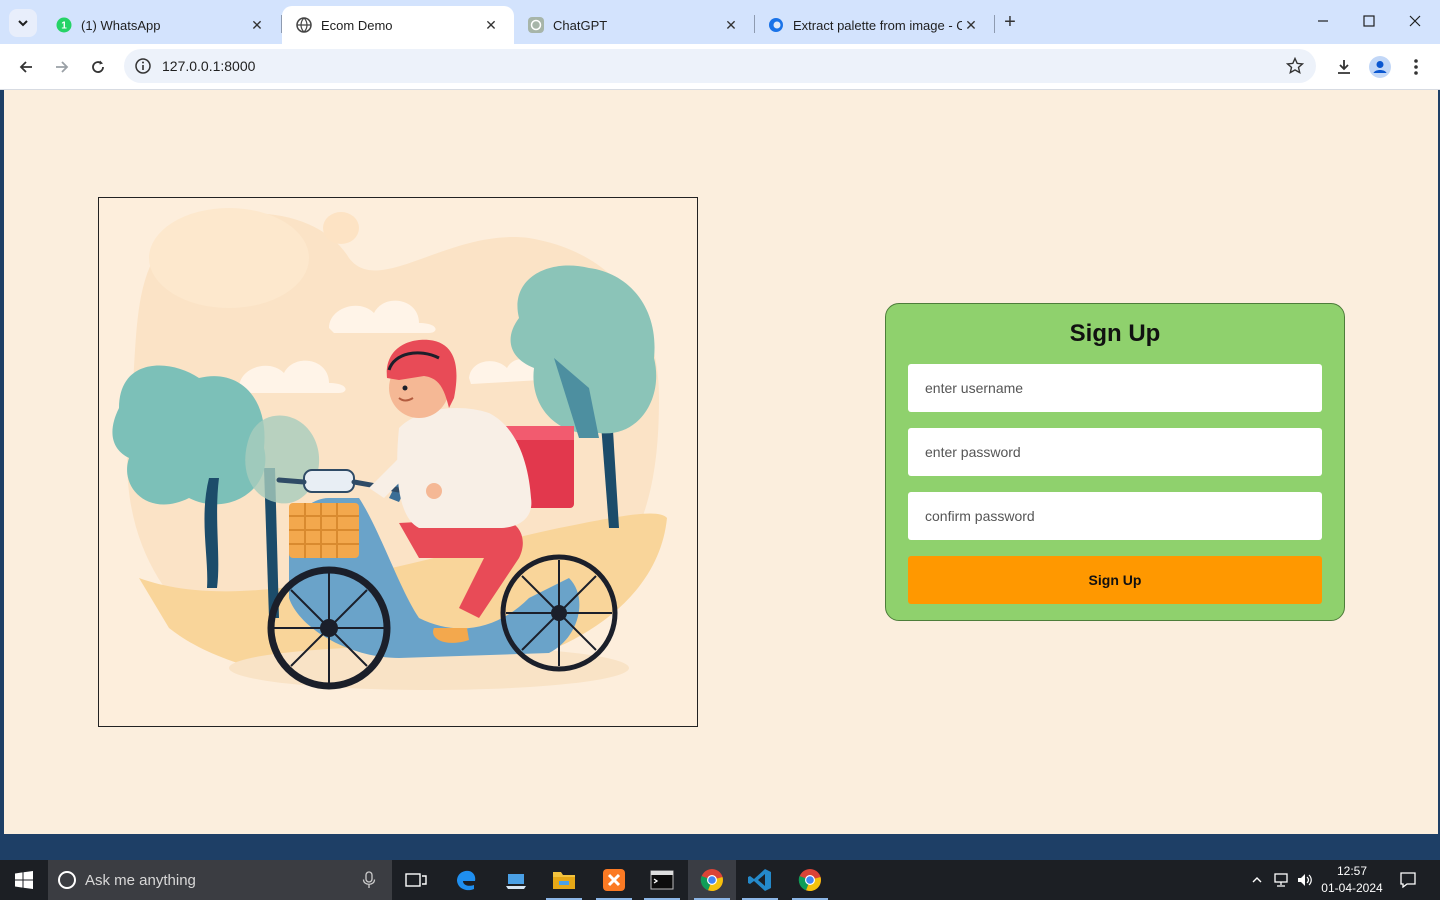 The image size is (1440, 900). I want to click on tab-extract-palette: Extract palette from image - Co ✕, so click(874, 25).